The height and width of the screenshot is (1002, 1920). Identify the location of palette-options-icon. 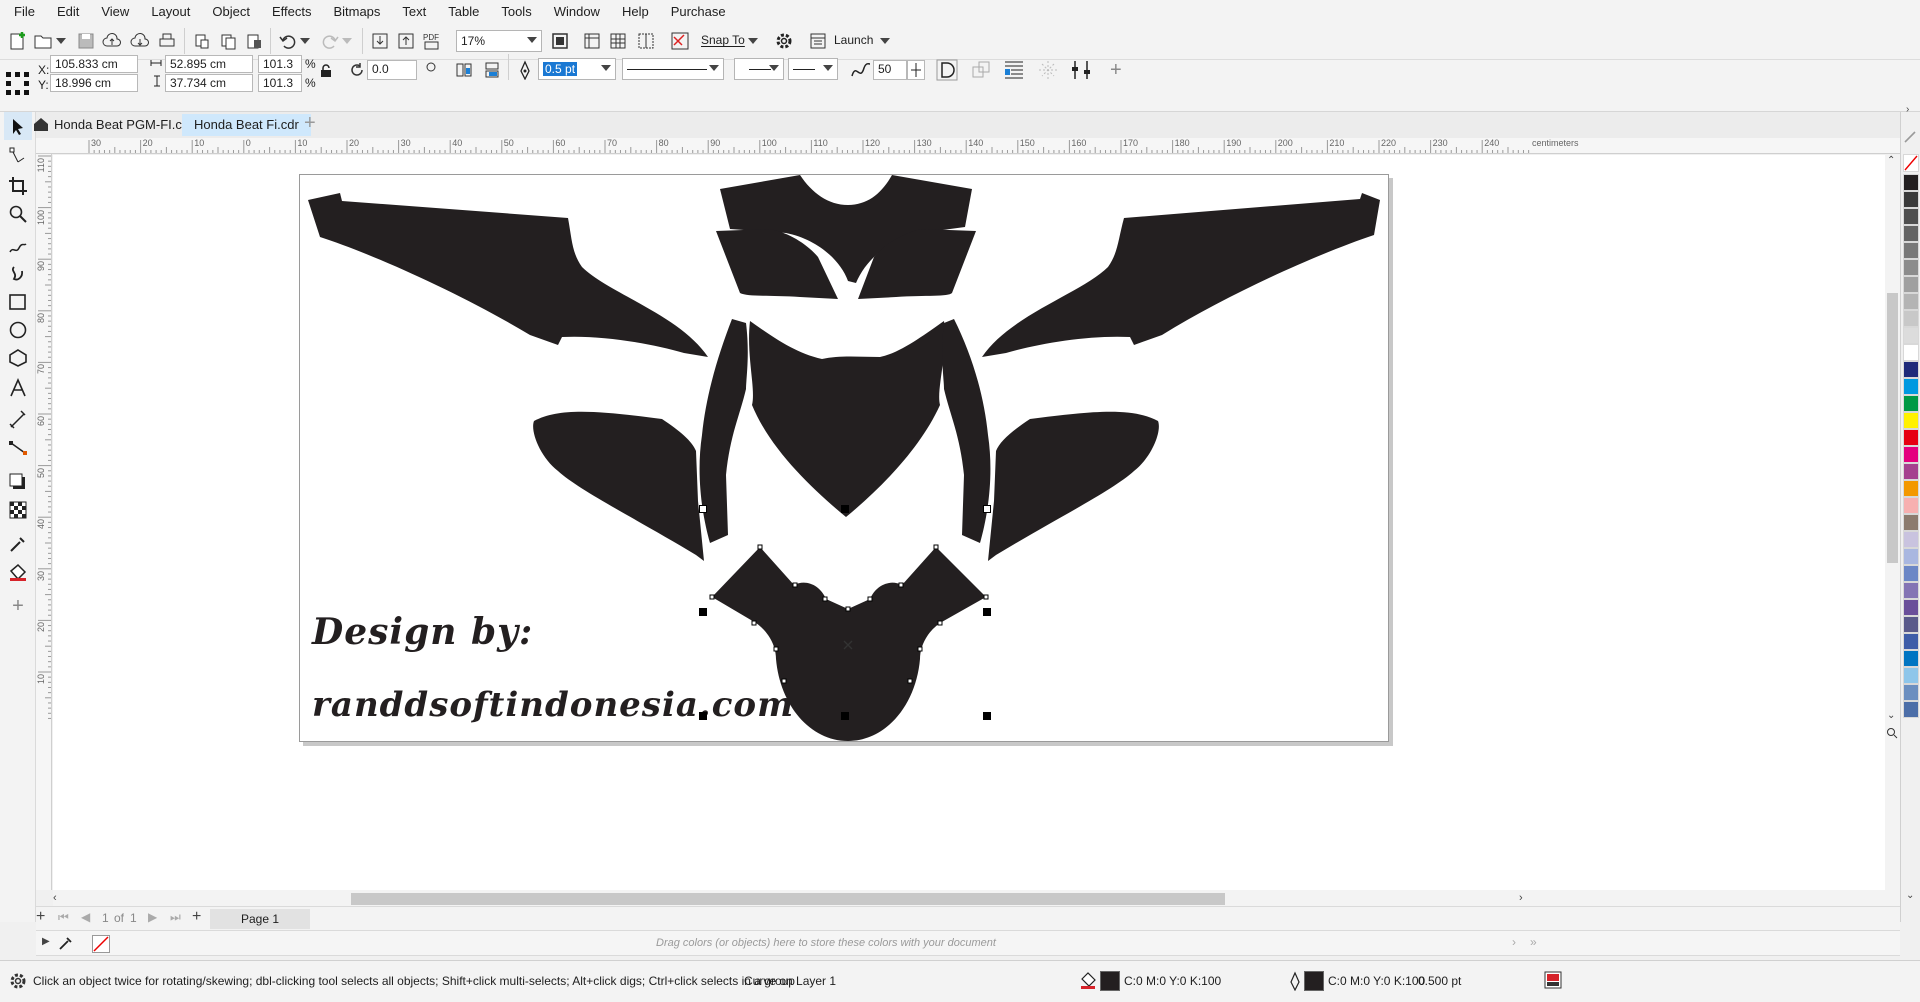
(1911, 138).